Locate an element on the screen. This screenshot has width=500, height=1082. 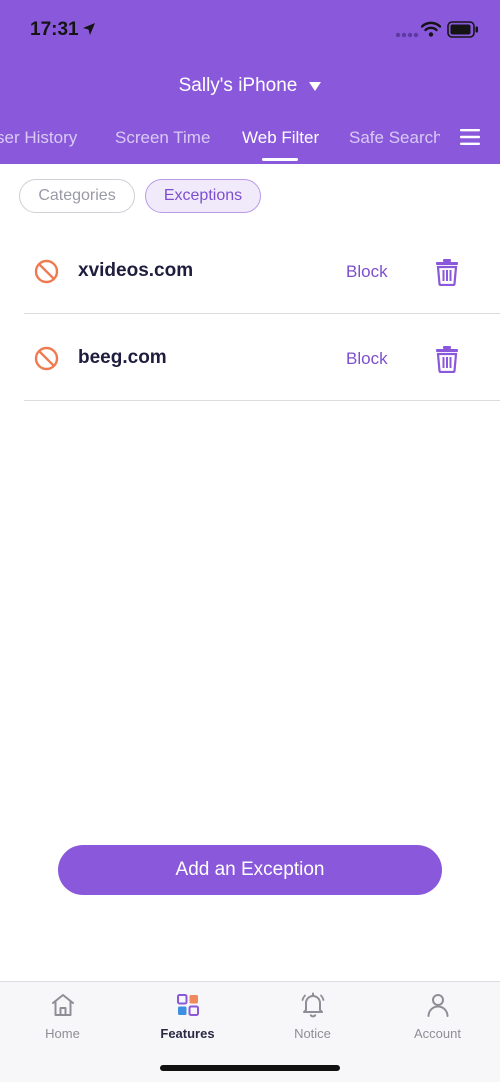
chip-label: Exceptions is located at coordinates (203, 195).